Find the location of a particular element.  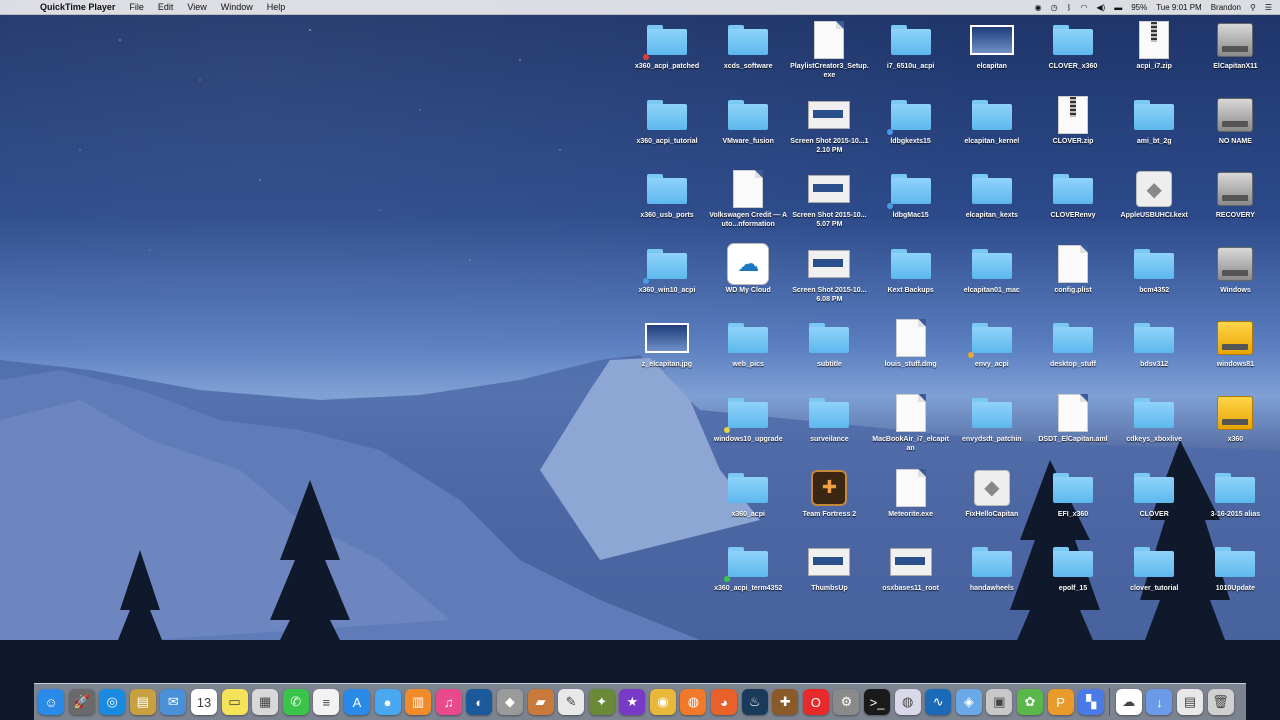

messages-icon: ✆ is located at coordinates (295, 702).